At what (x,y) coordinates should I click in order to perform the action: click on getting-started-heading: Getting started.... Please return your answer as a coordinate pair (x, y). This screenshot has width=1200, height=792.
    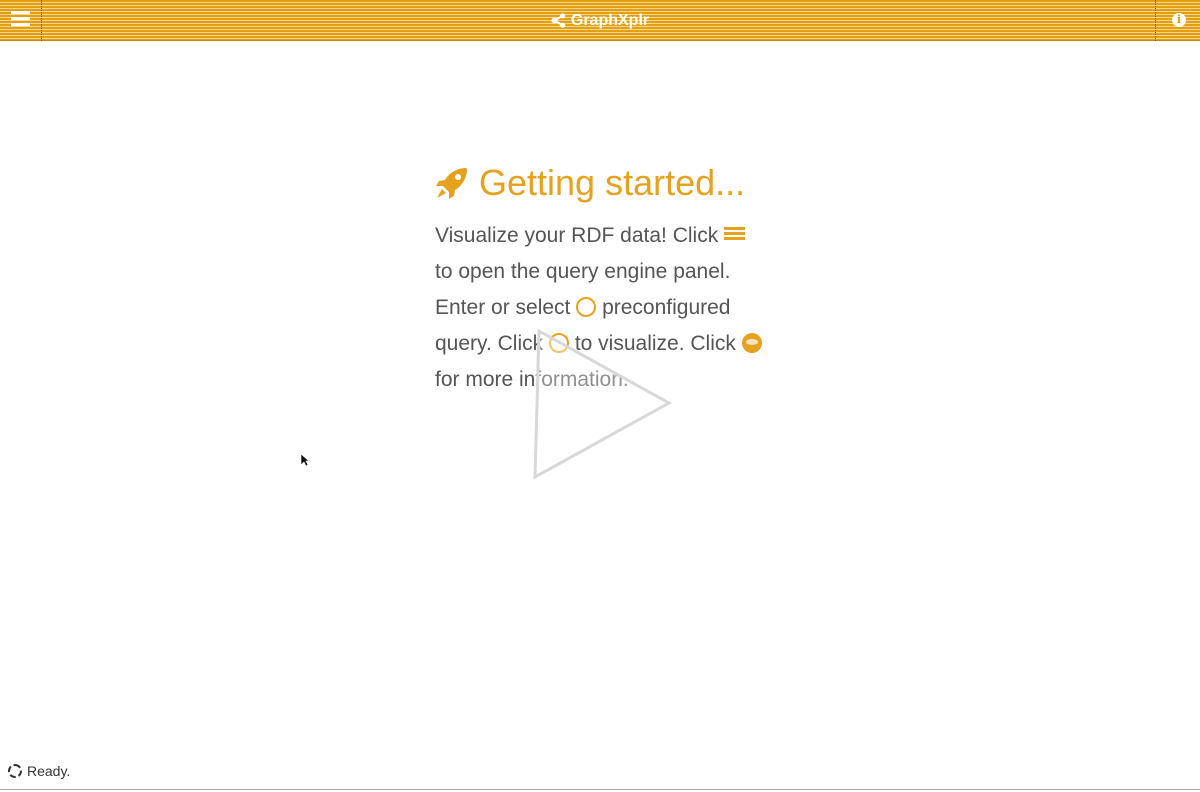
    Looking at the image, I should click on (605, 183).